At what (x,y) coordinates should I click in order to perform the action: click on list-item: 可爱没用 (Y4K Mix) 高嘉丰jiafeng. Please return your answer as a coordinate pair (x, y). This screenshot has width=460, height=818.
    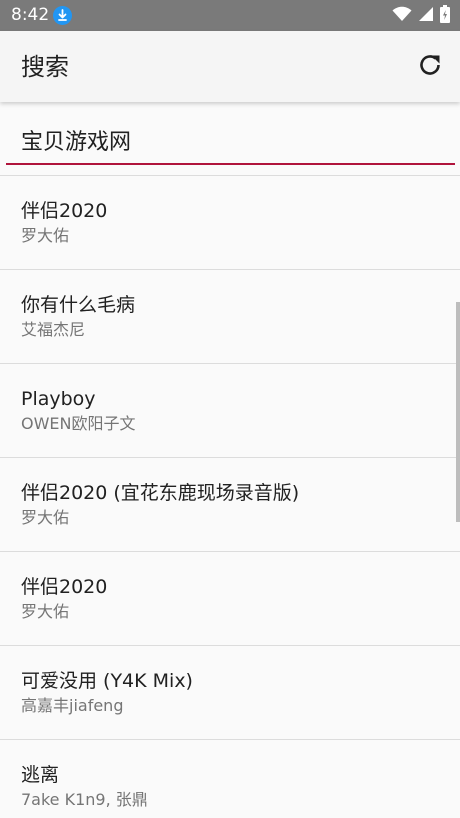
    Looking at the image, I should click on (230, 693).